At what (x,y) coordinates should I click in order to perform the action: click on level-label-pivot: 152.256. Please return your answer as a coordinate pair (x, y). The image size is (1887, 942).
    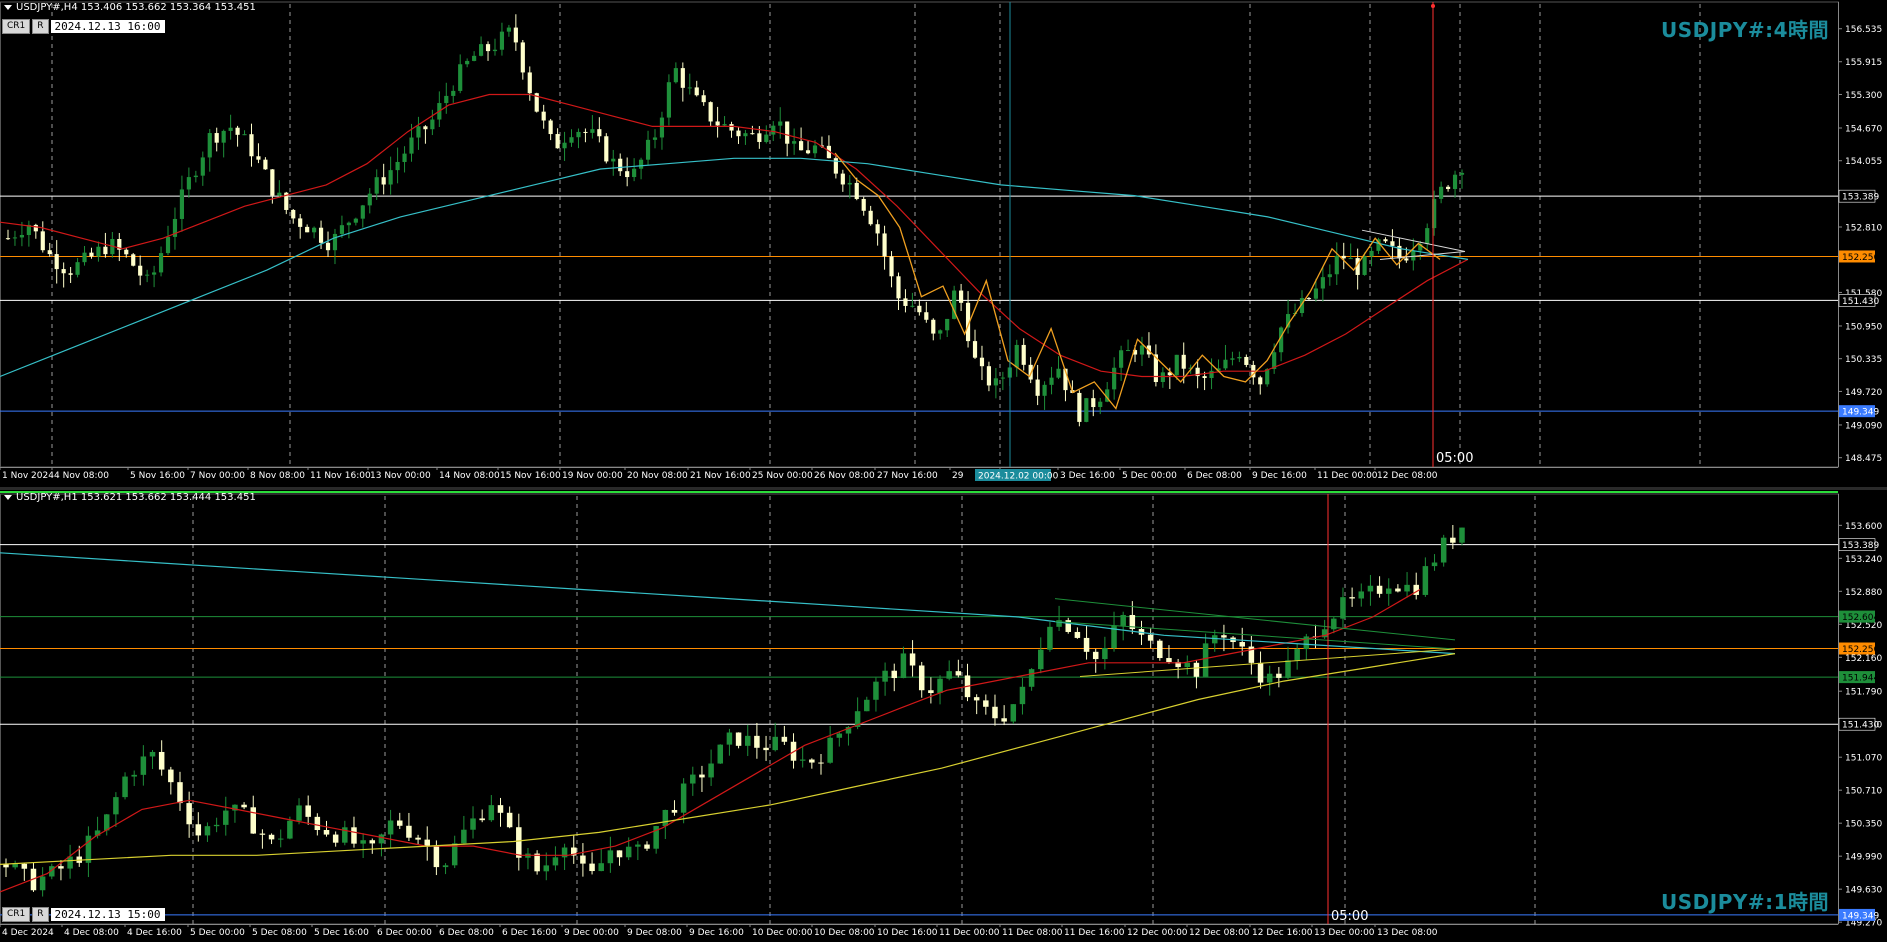
    Looking at the image, I should click on (1860, 258).